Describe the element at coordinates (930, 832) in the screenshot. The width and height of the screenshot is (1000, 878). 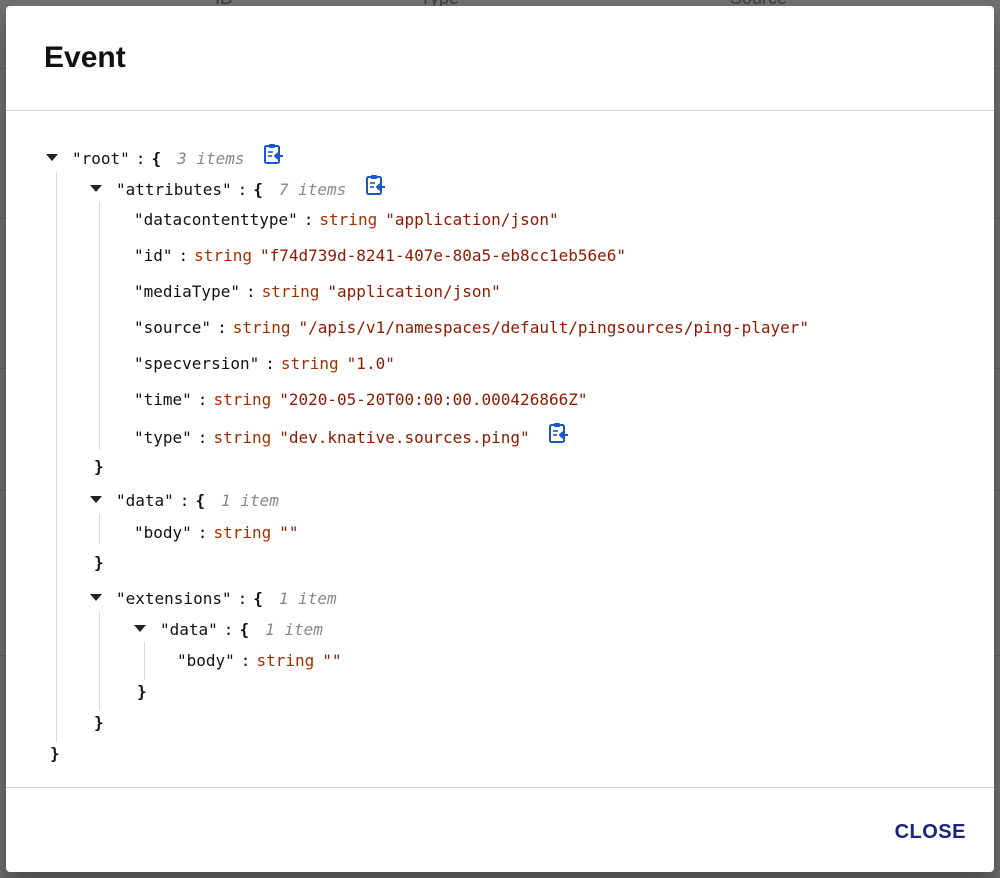
I see `close-button: CLOSE` at that location.